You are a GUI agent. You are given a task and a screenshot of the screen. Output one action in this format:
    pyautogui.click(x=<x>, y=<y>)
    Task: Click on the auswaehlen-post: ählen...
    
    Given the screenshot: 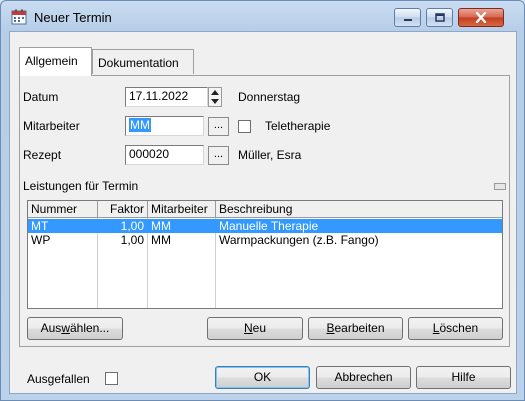 What is the action you would take?
    pyautogui.click(x=89, y=328)
    